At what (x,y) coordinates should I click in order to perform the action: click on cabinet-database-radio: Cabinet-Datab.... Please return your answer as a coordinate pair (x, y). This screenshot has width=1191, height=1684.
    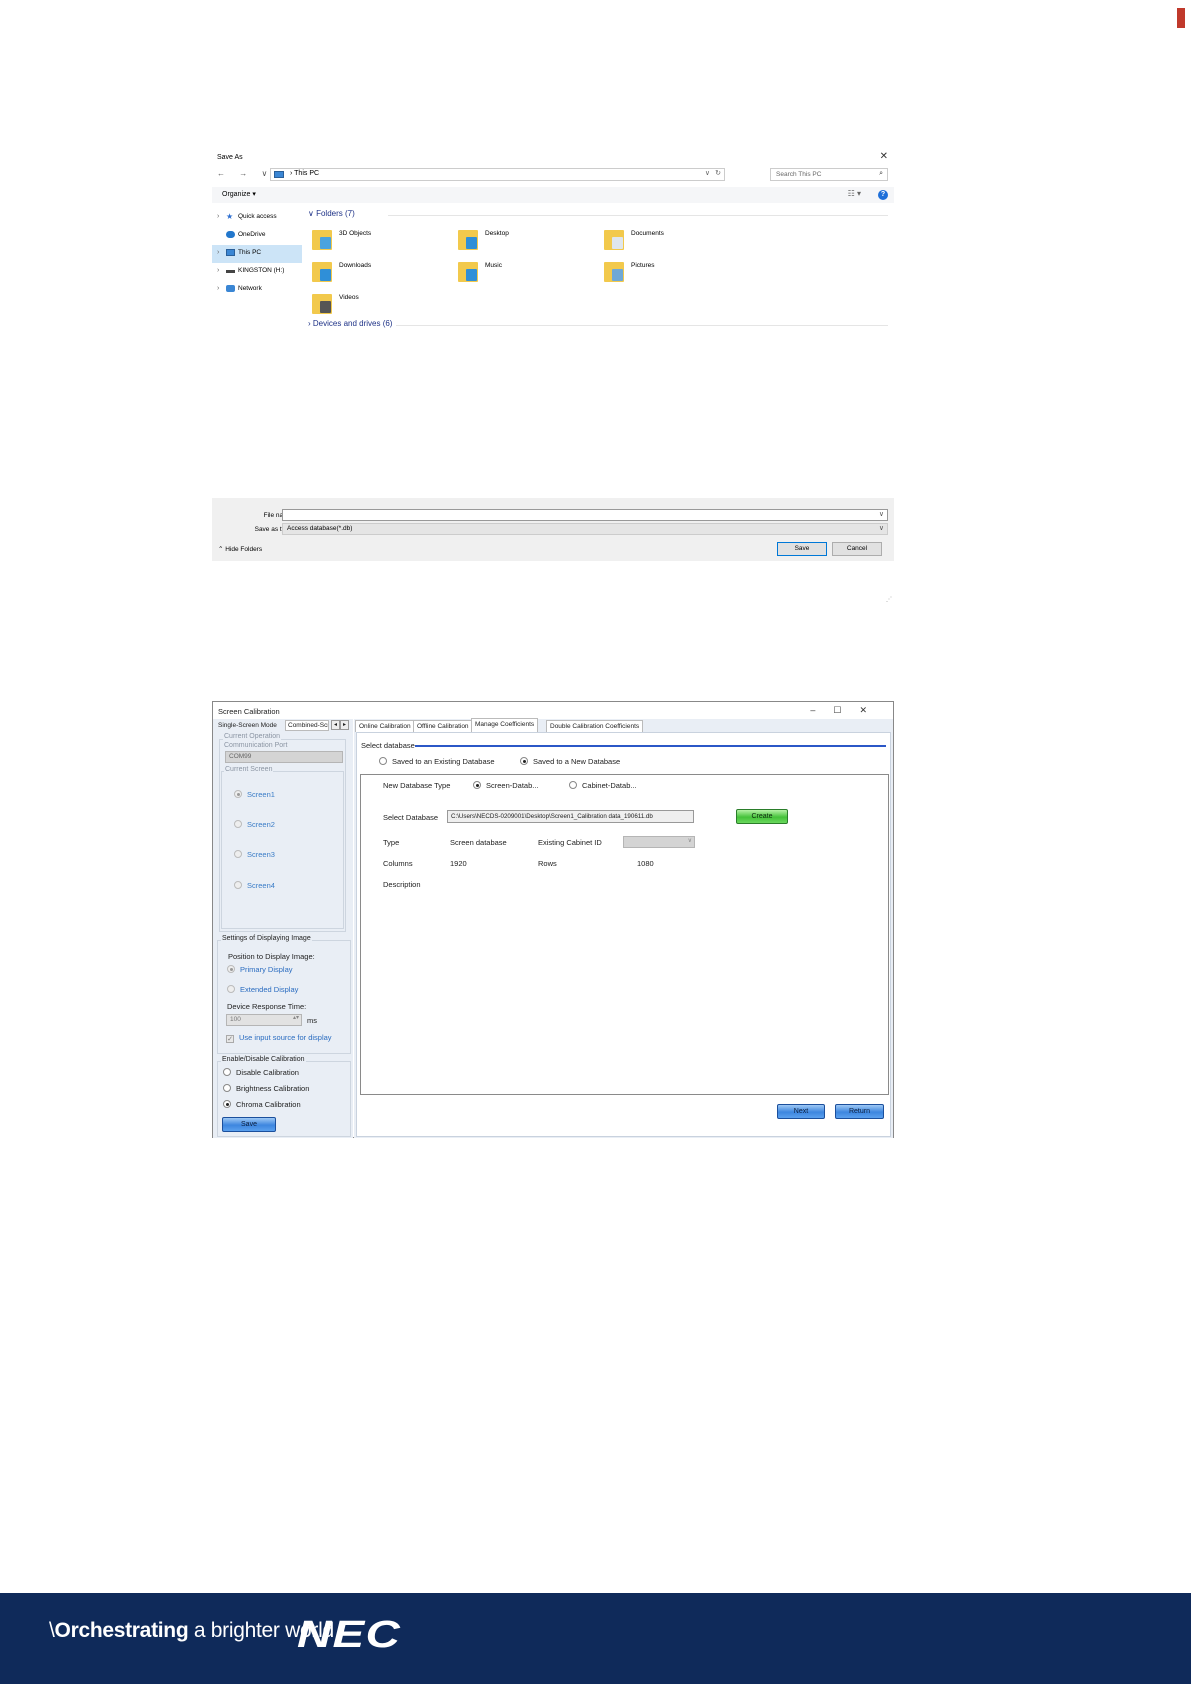
    Looking at the image, I should click on (603, 785).